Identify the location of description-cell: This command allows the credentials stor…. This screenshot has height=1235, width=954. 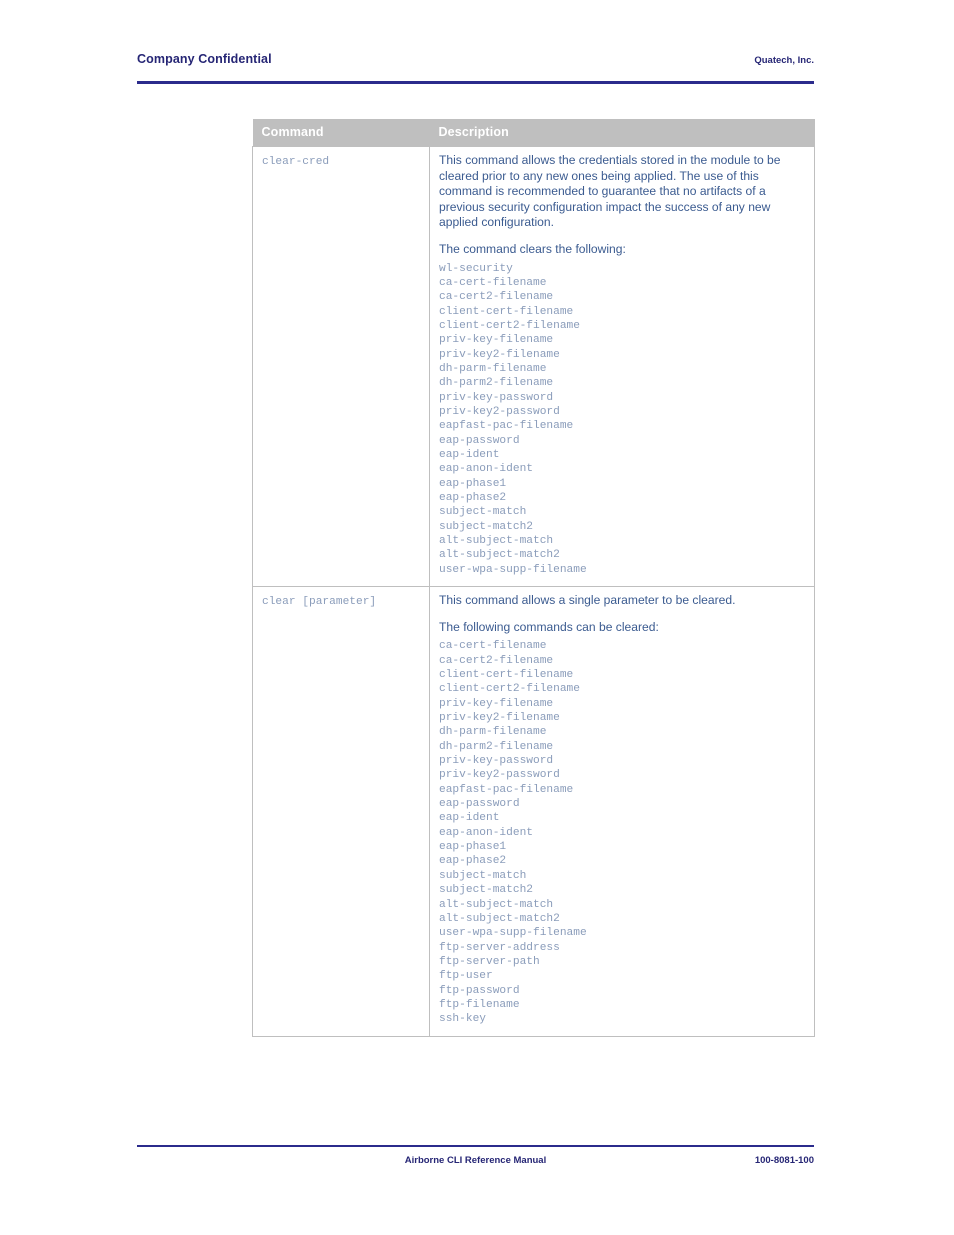
(622, 366).